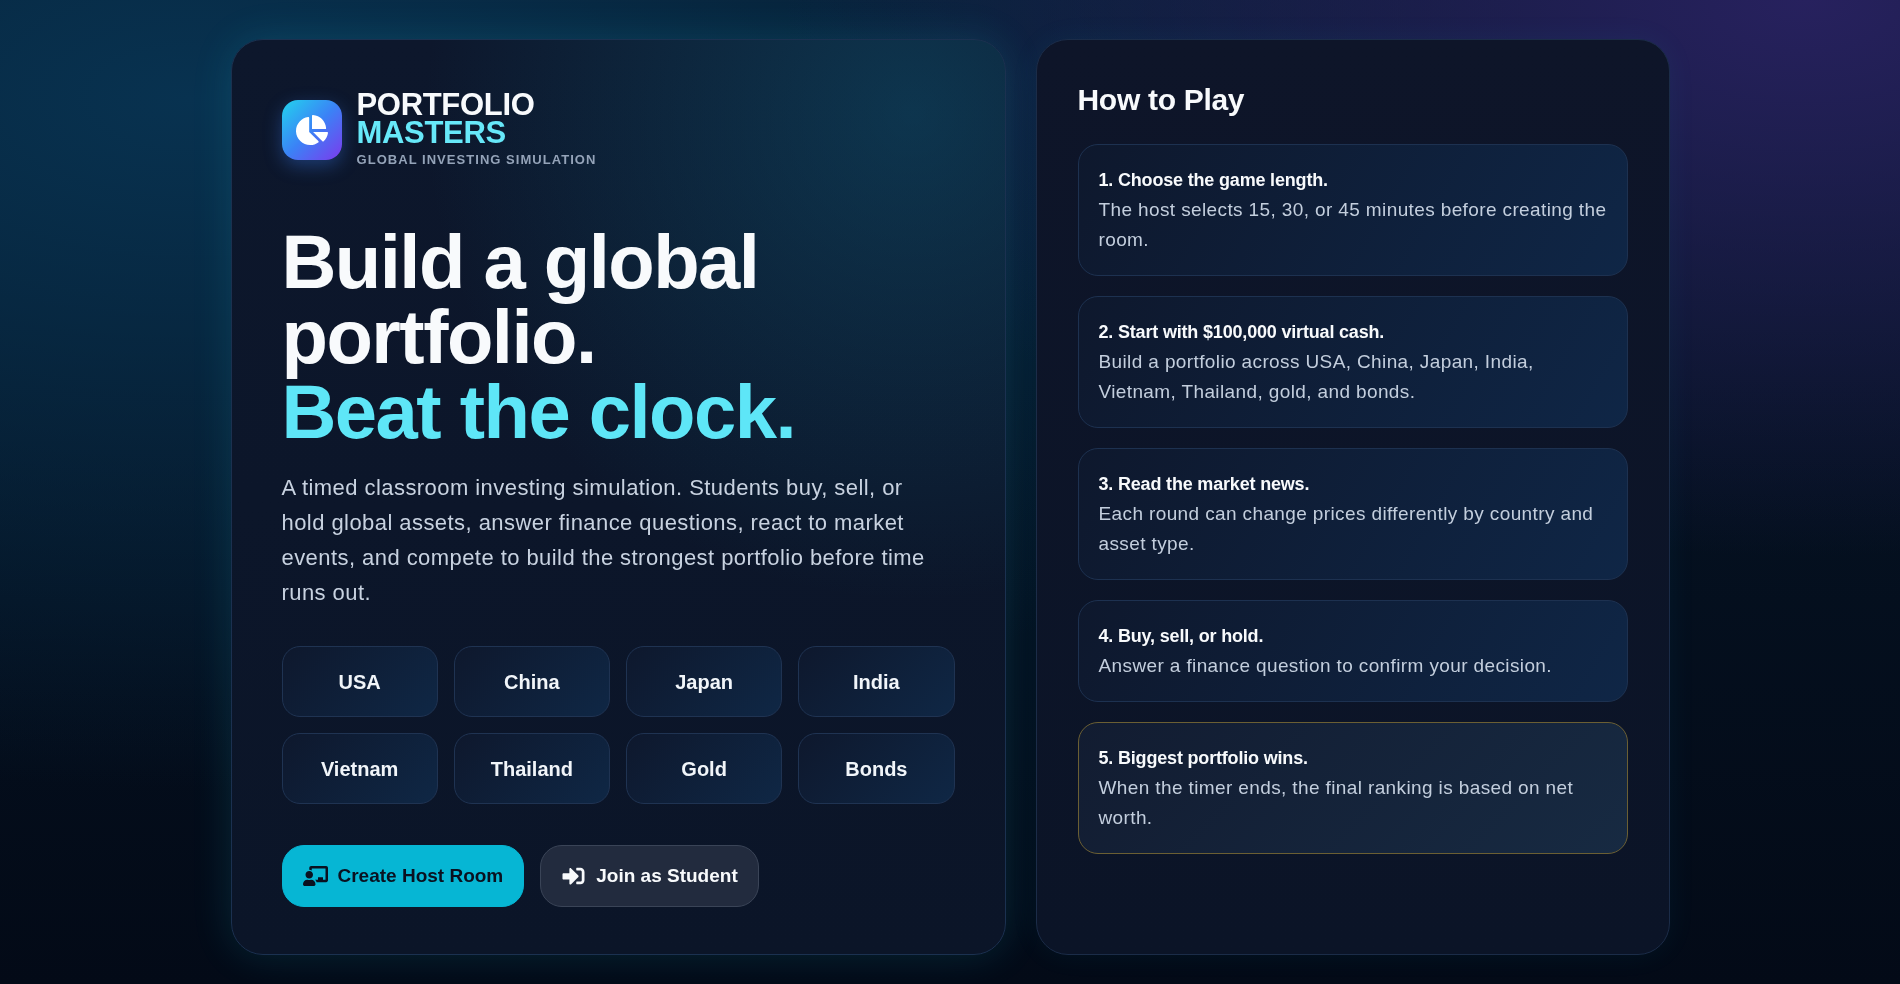 The height and width of the screenshot is (984, 1900). I want to click on step-title: 4. Buy, sell, or hold., so click(1181, 636).